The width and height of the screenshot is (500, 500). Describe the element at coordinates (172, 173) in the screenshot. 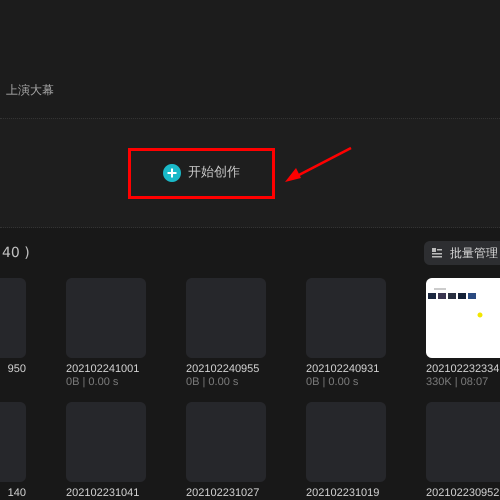

I see `plus-circle-icon` at that location.